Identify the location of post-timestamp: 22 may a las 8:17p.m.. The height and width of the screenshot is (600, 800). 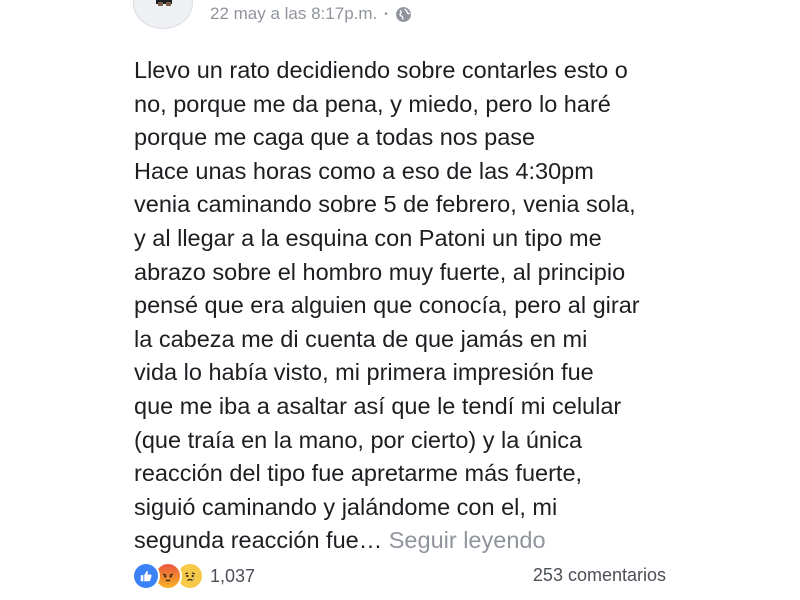
(293, 14).